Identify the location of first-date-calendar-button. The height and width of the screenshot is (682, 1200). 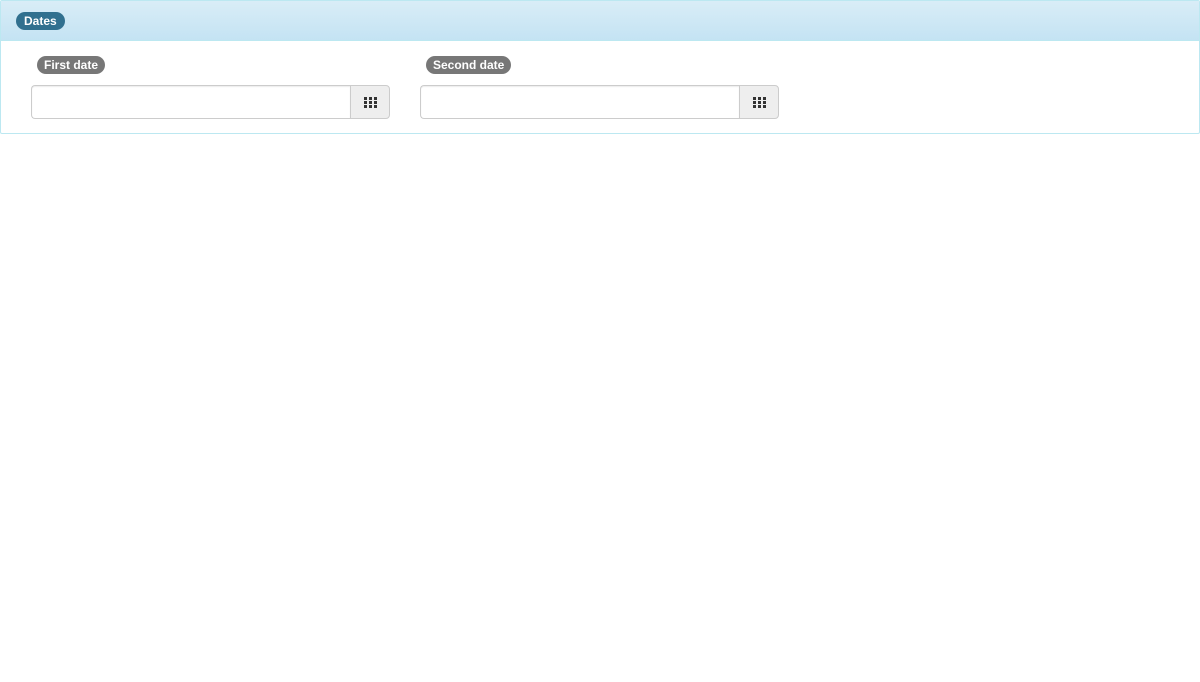
(370, 102).